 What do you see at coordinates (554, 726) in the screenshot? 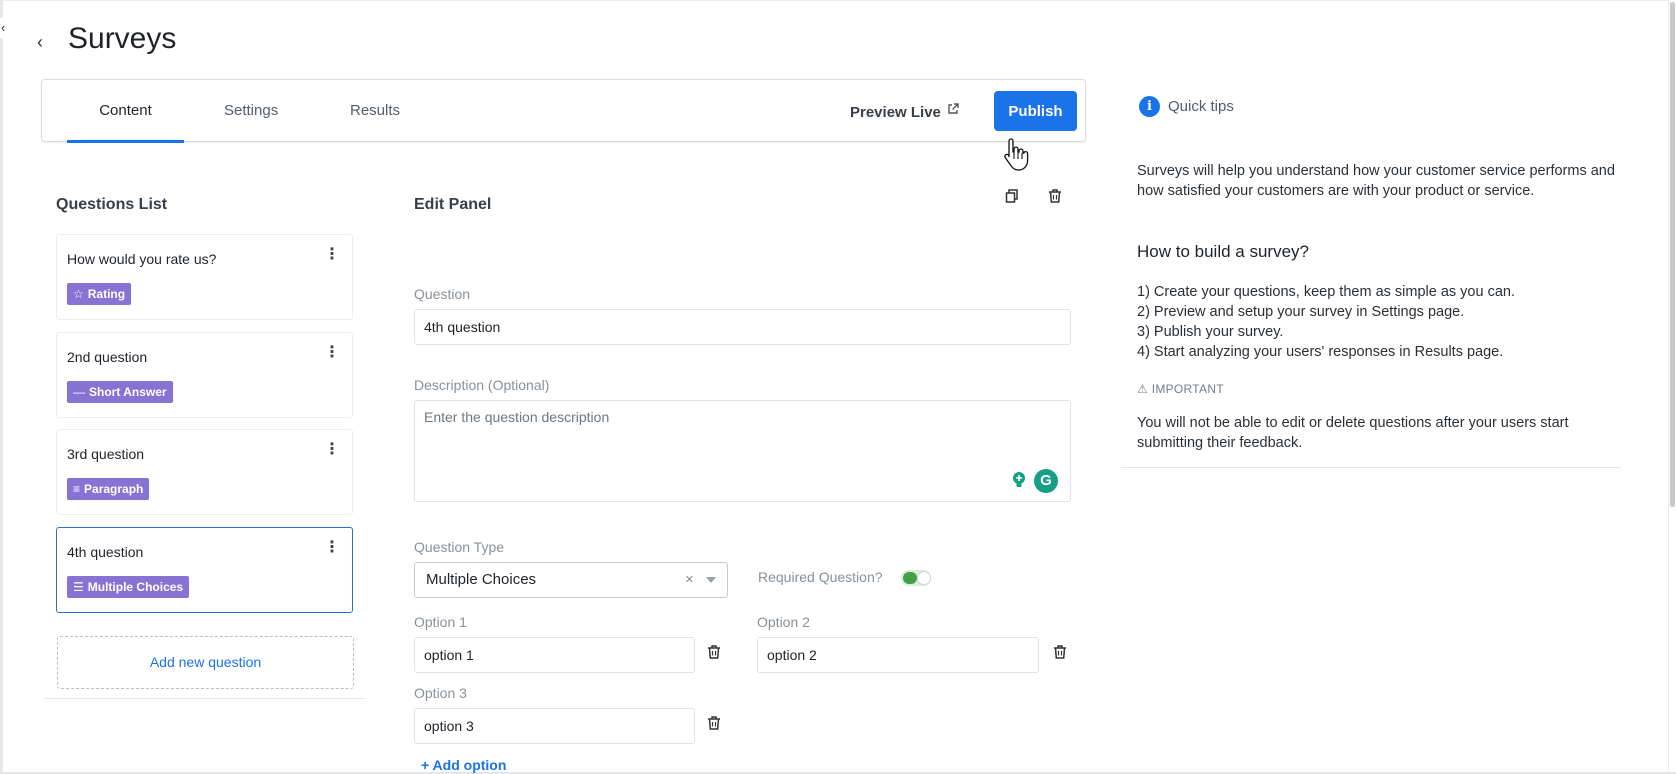
I see `option-3-input: option 3` at bounding box center [554, 726].